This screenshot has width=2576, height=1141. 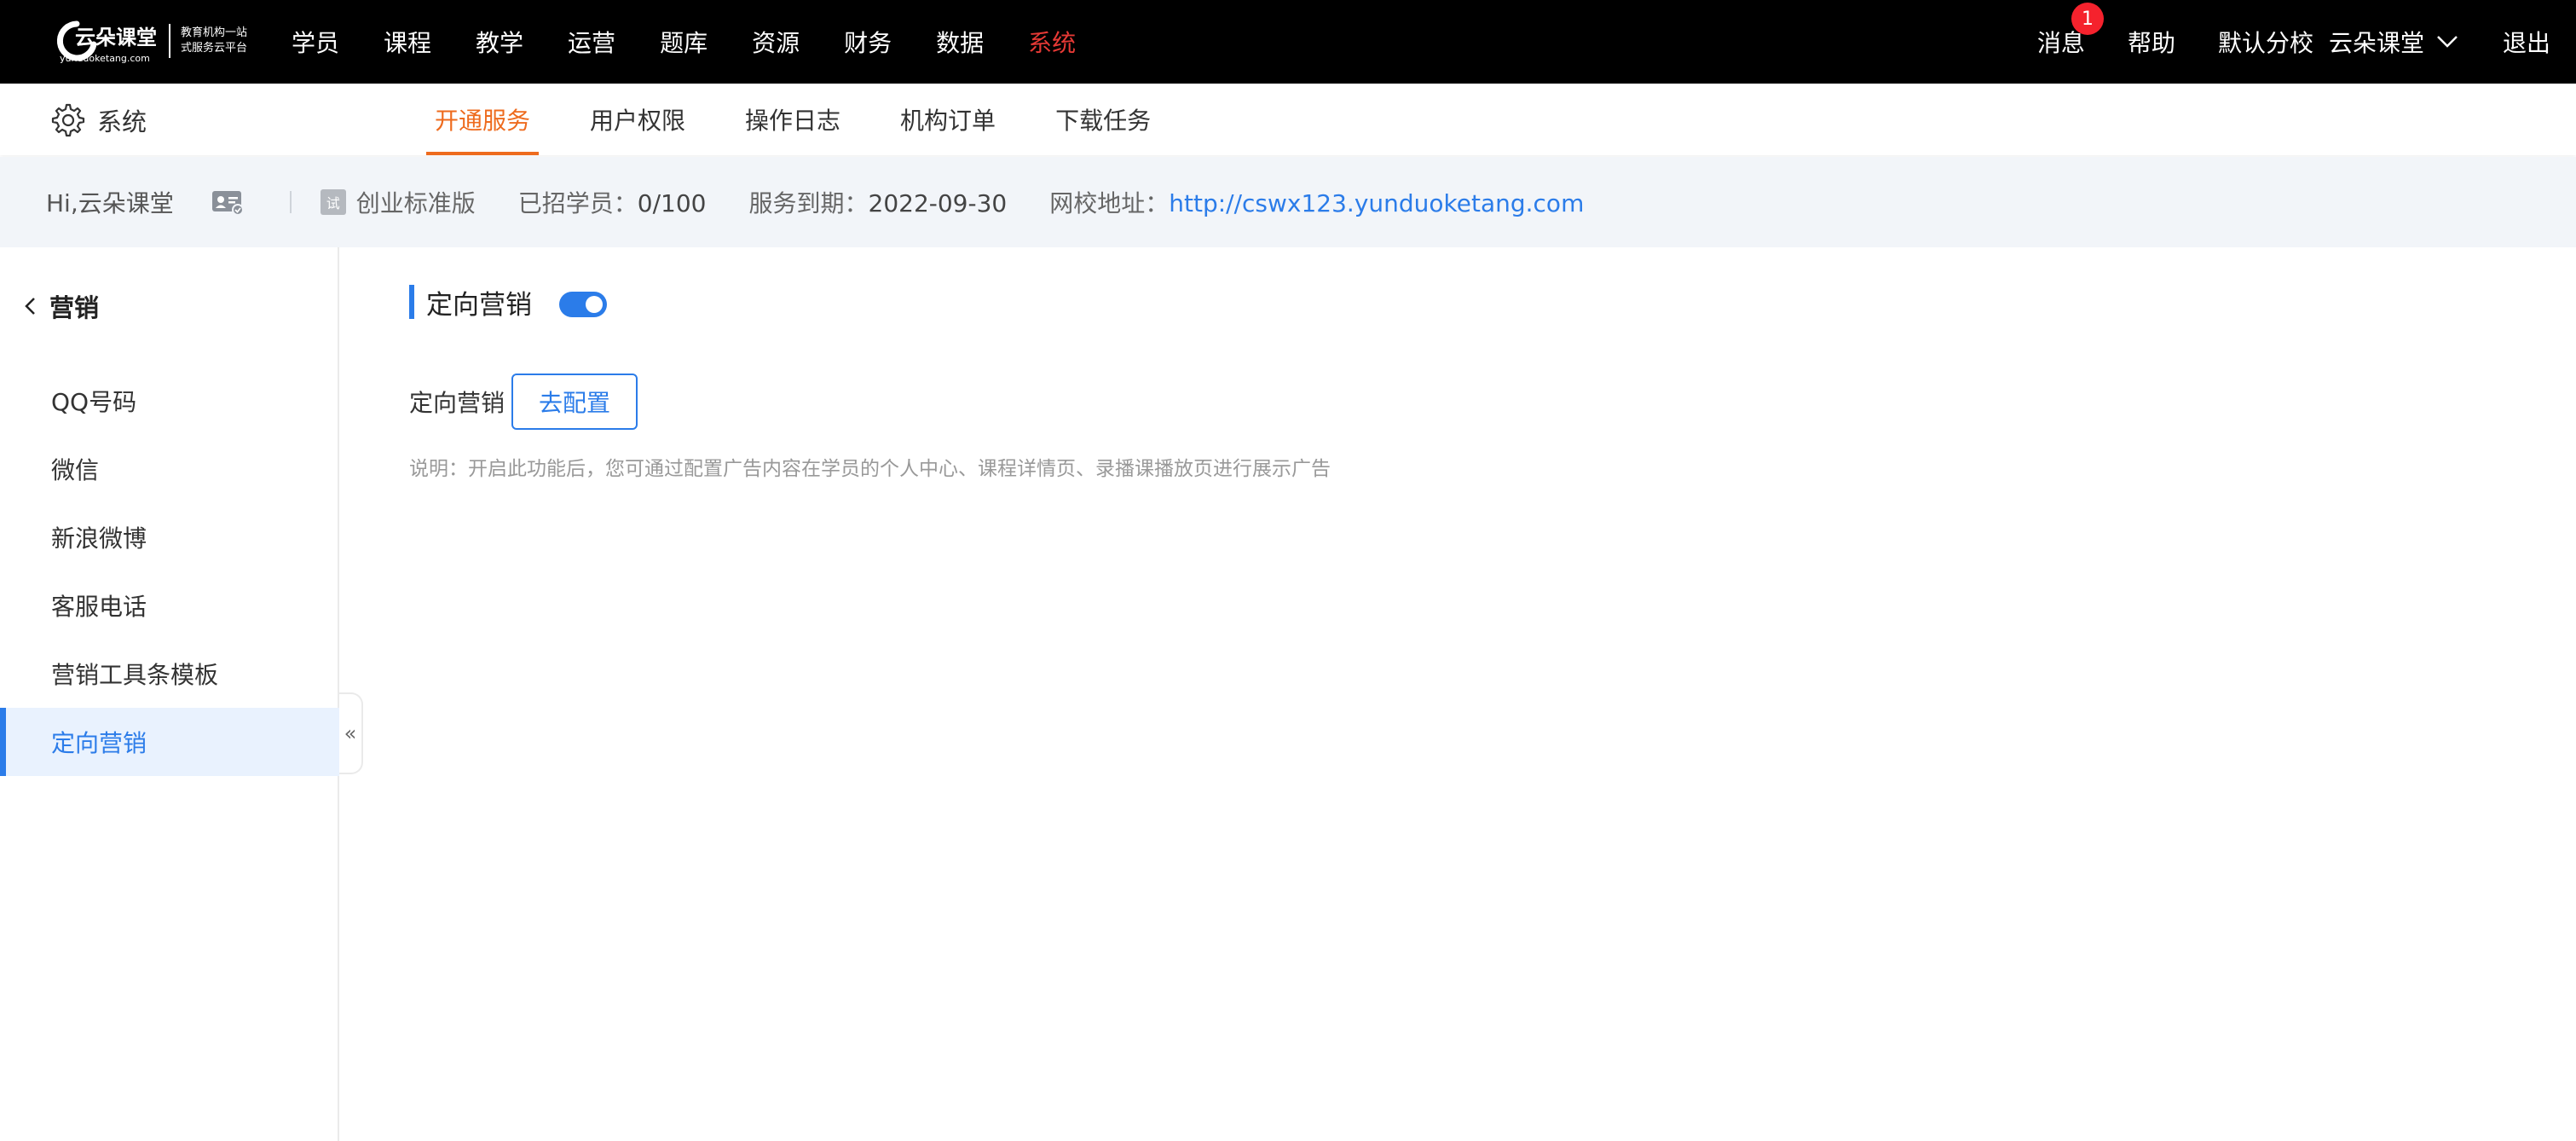 What do you see at coordinates (169, 401) in the screenshot?
I see `sidebar-item-qq: QQ号码` at bounding box center [169, 401].